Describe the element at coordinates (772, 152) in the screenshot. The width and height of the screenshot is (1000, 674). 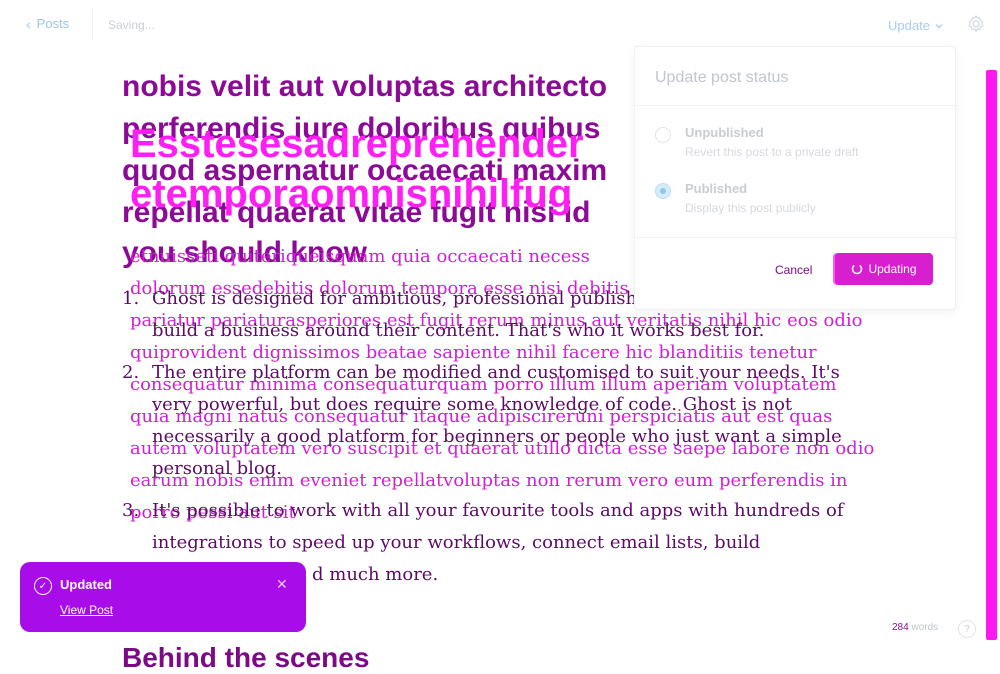
I see `option-description: Revert this post to a private draft` at that location.